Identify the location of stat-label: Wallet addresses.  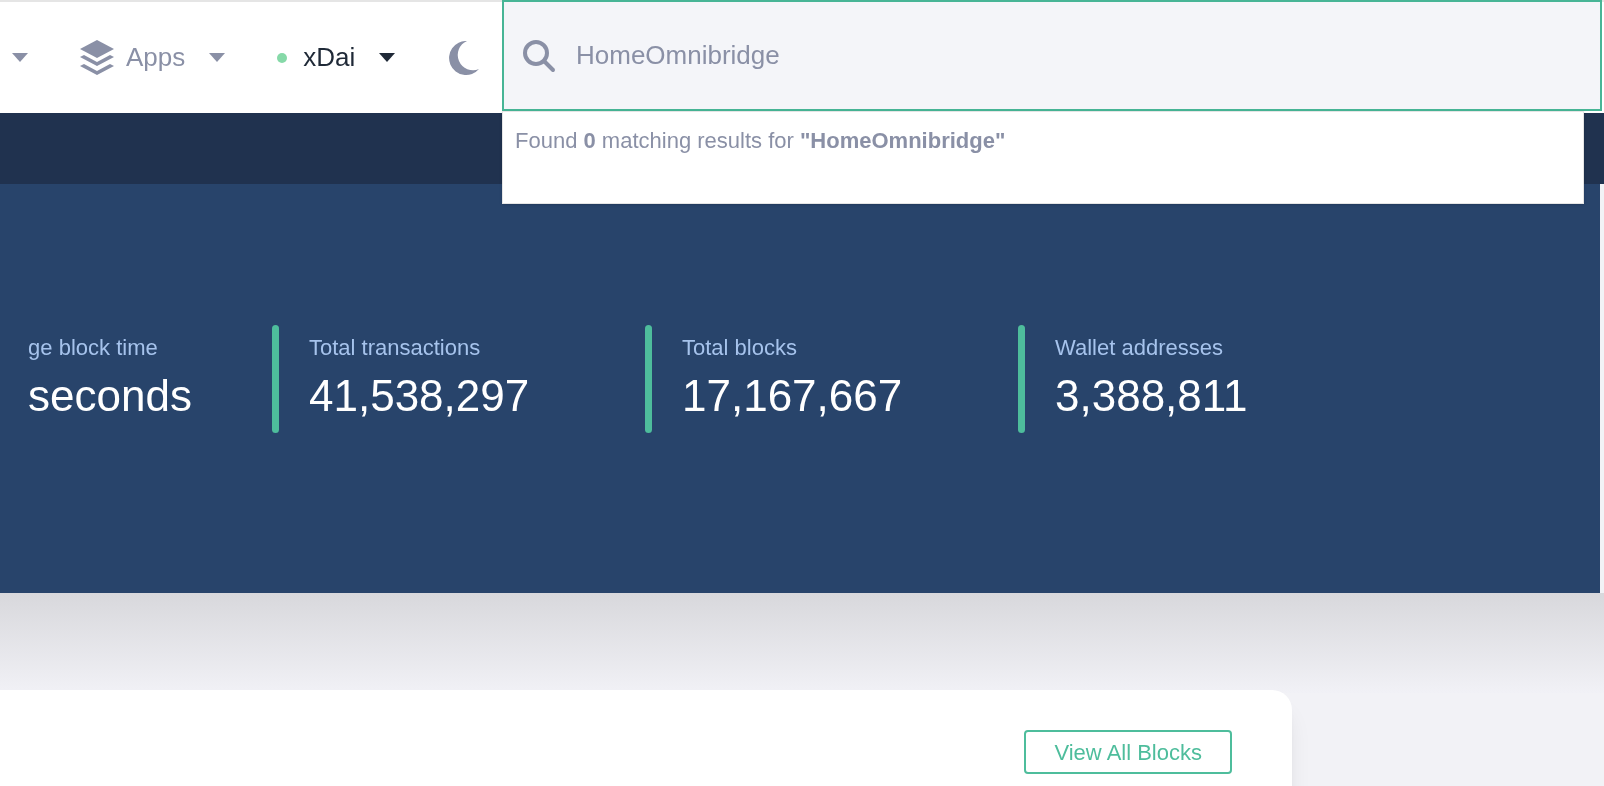
(1139, 347).